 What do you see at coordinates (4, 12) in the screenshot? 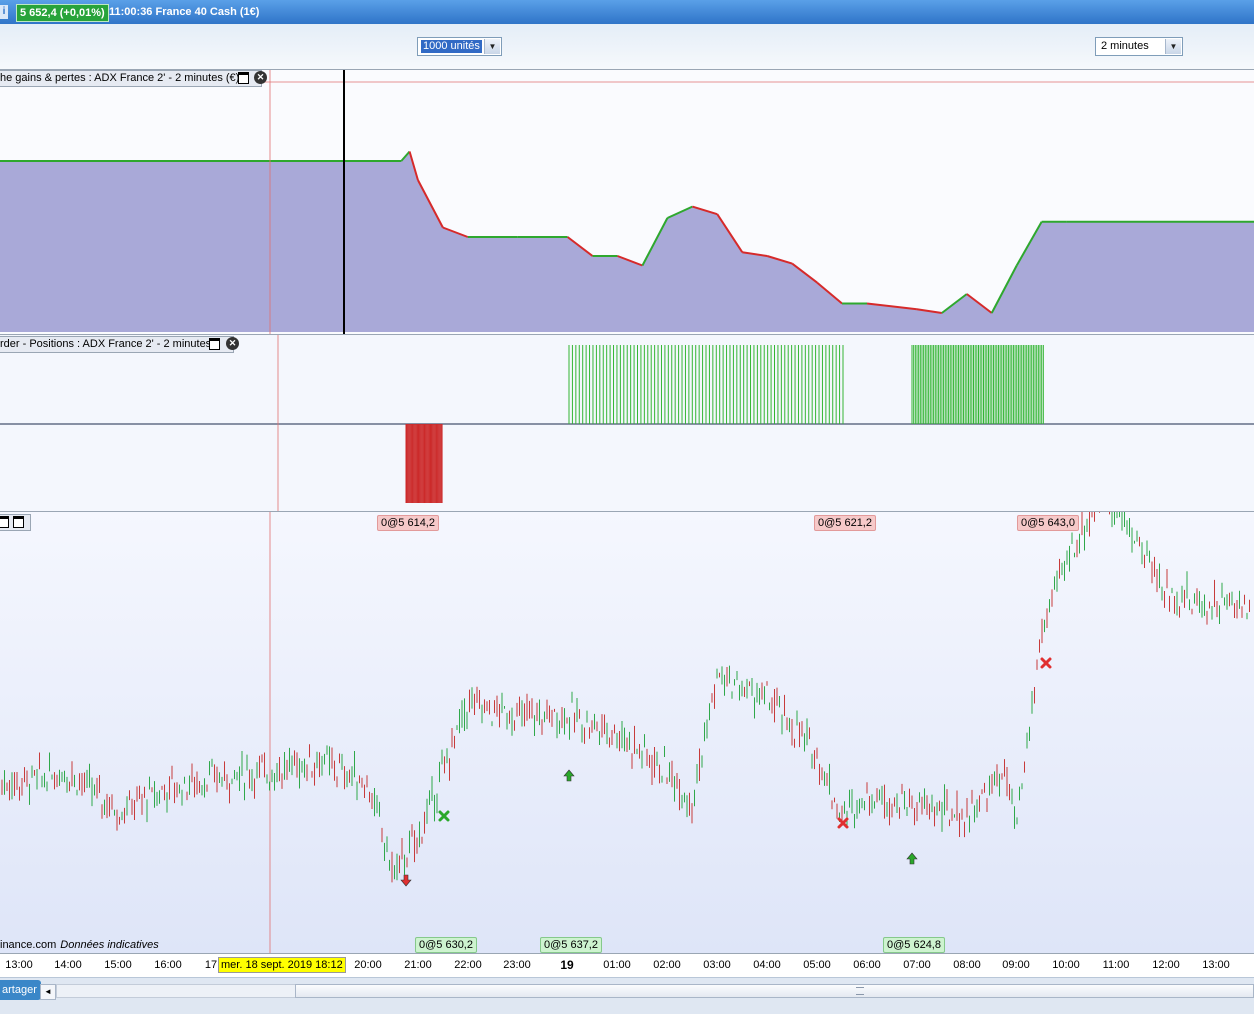
I see `info-icon: i` at bounding box center [4, 12].